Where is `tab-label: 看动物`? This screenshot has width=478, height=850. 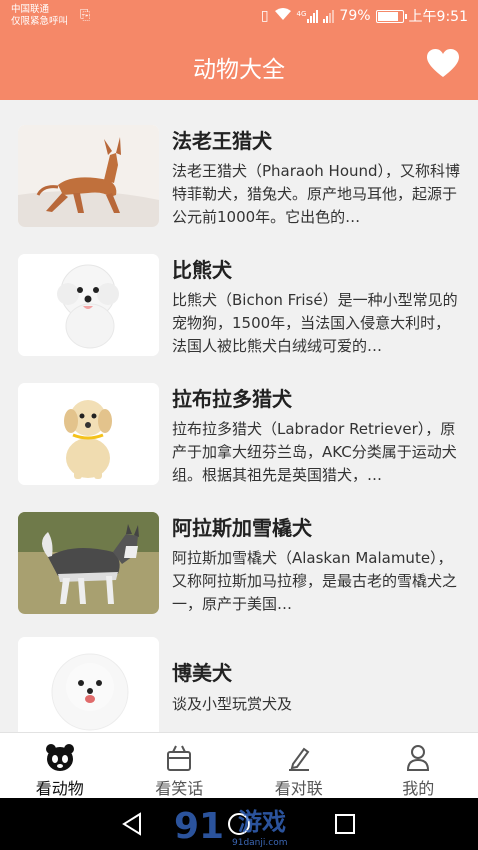 tab-label: 看动物 is located at coordinates (59, 788).